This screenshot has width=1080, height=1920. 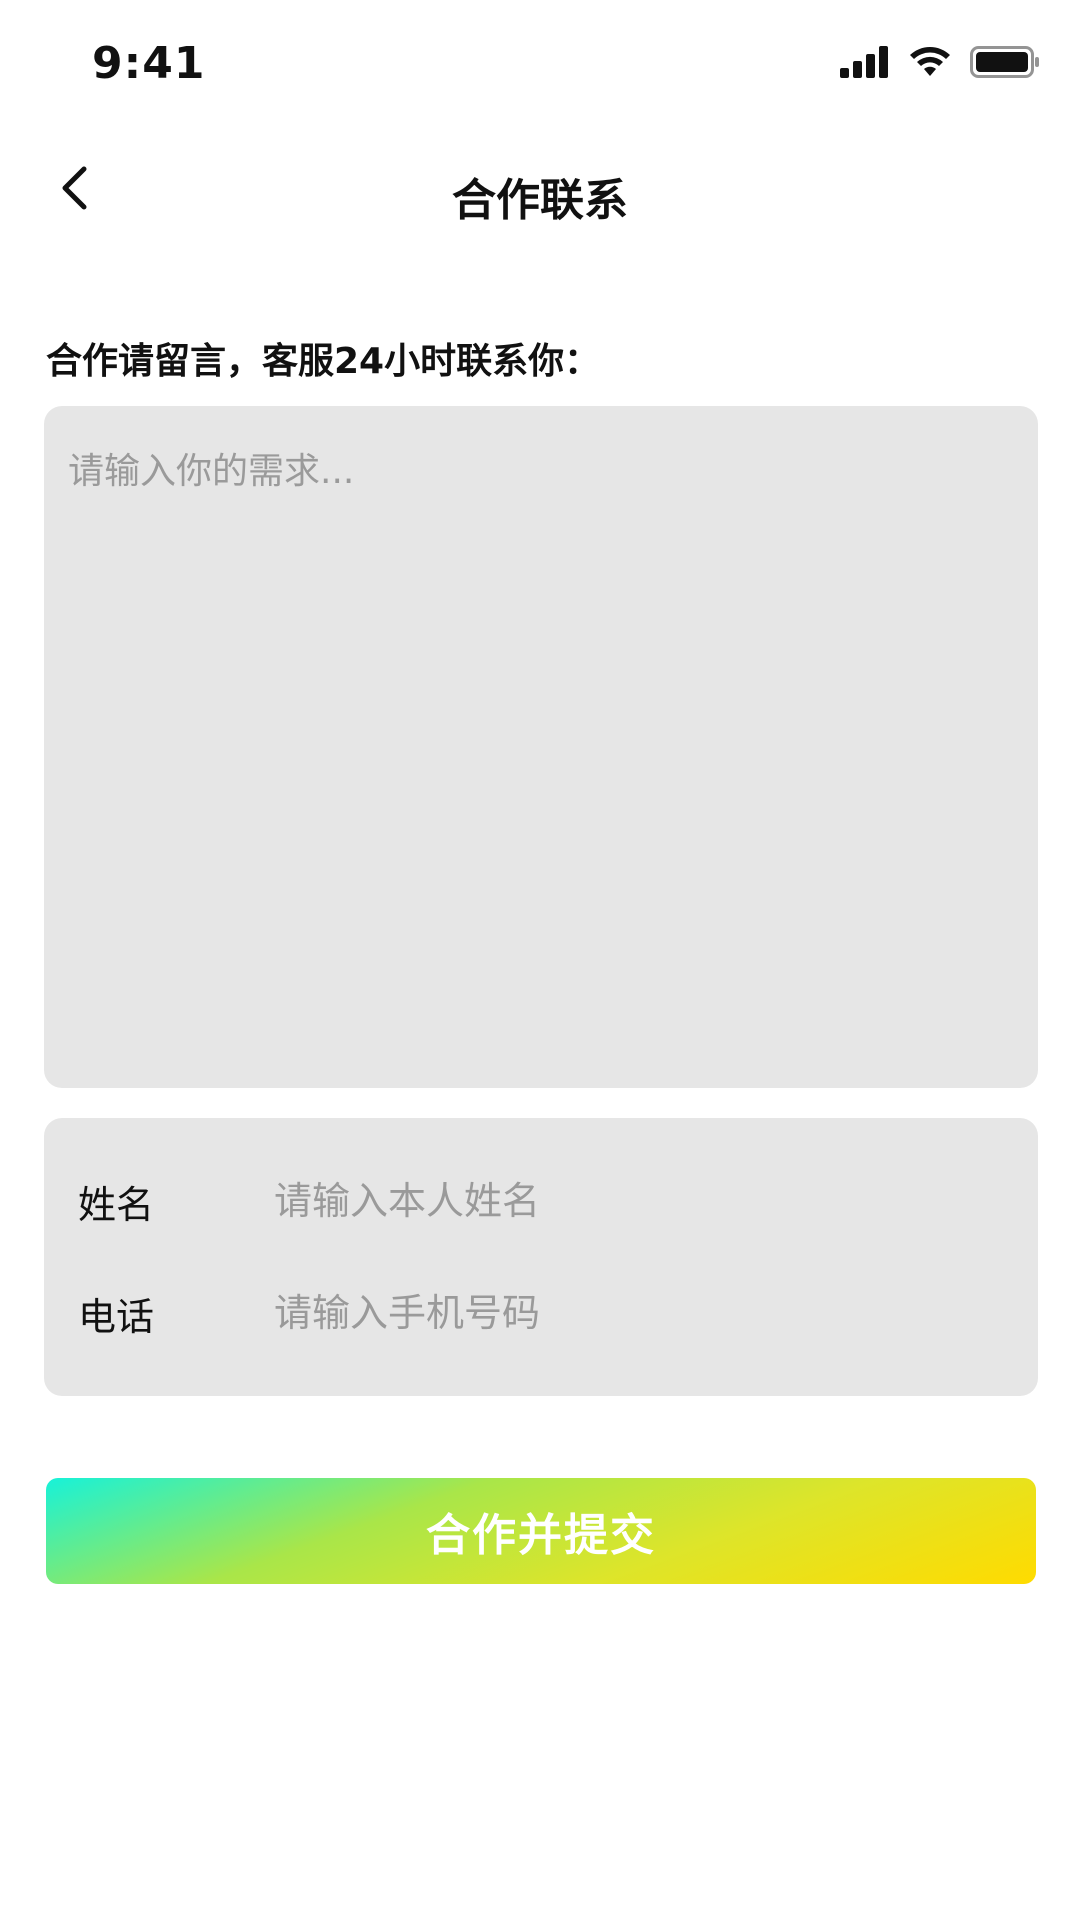 I want to click on nav-bar: 合作联系, so click(x=540, y=190).